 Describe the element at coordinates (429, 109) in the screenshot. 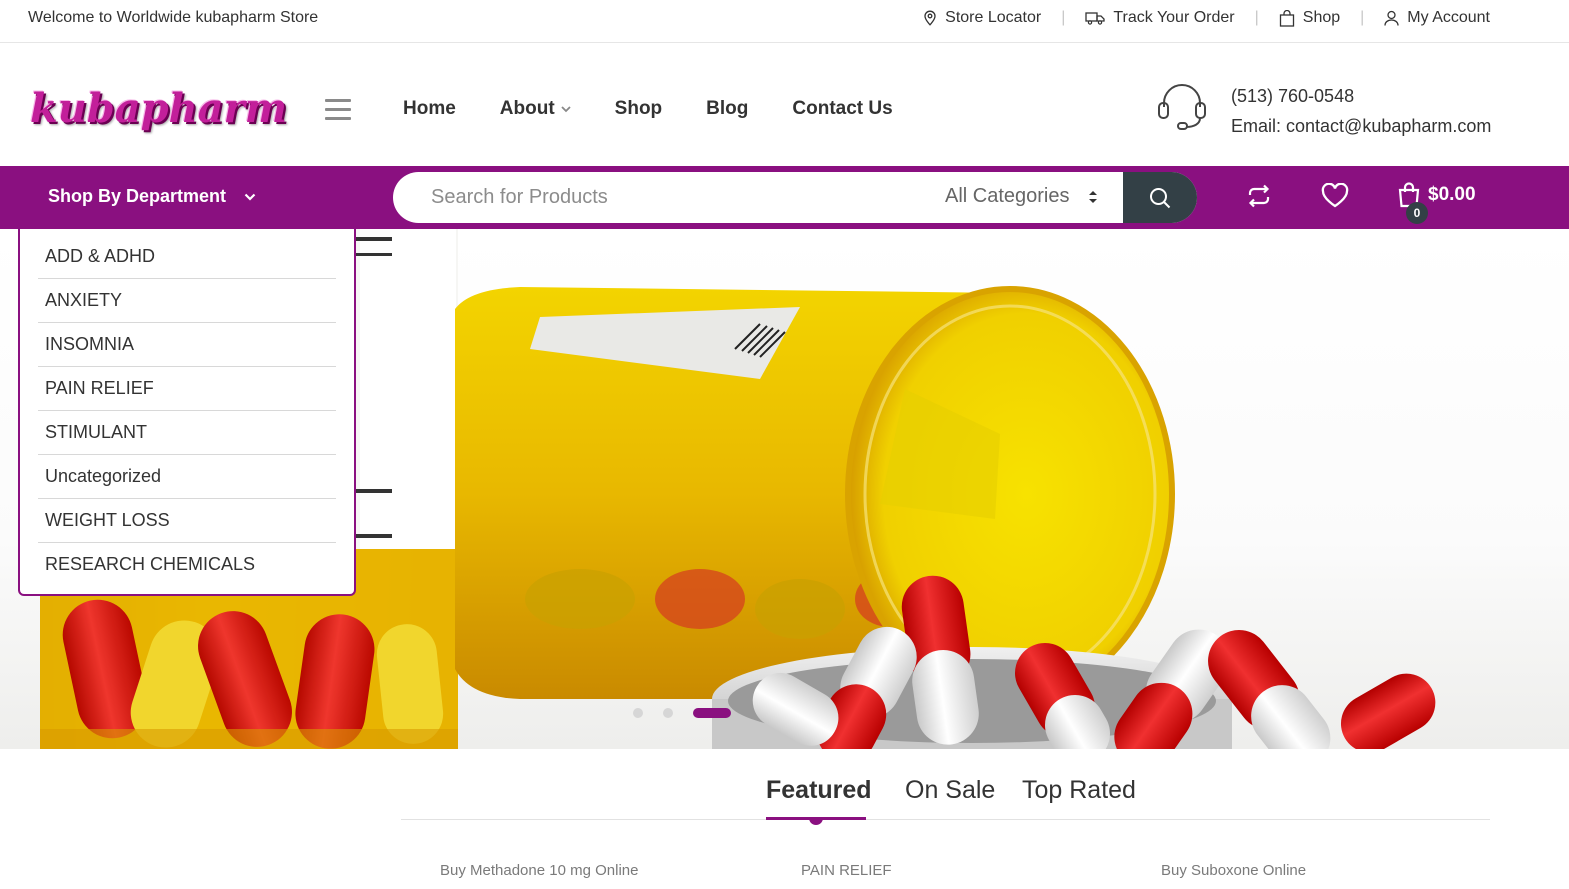

I see `nav-home: Home` at that location.